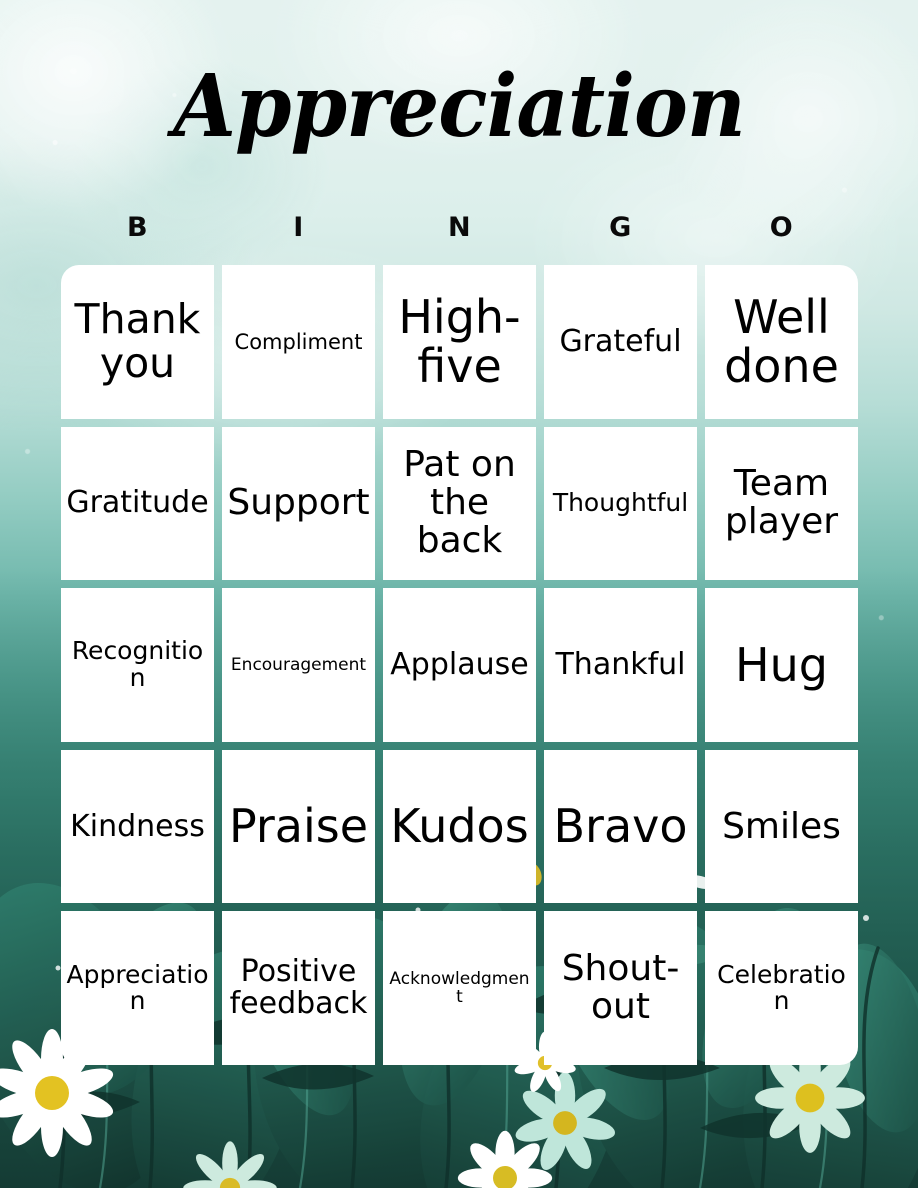 The height and width of the screenshot is (1188, 918). I want to click on bingo-cell: Pat on the back, so click(459, 503).